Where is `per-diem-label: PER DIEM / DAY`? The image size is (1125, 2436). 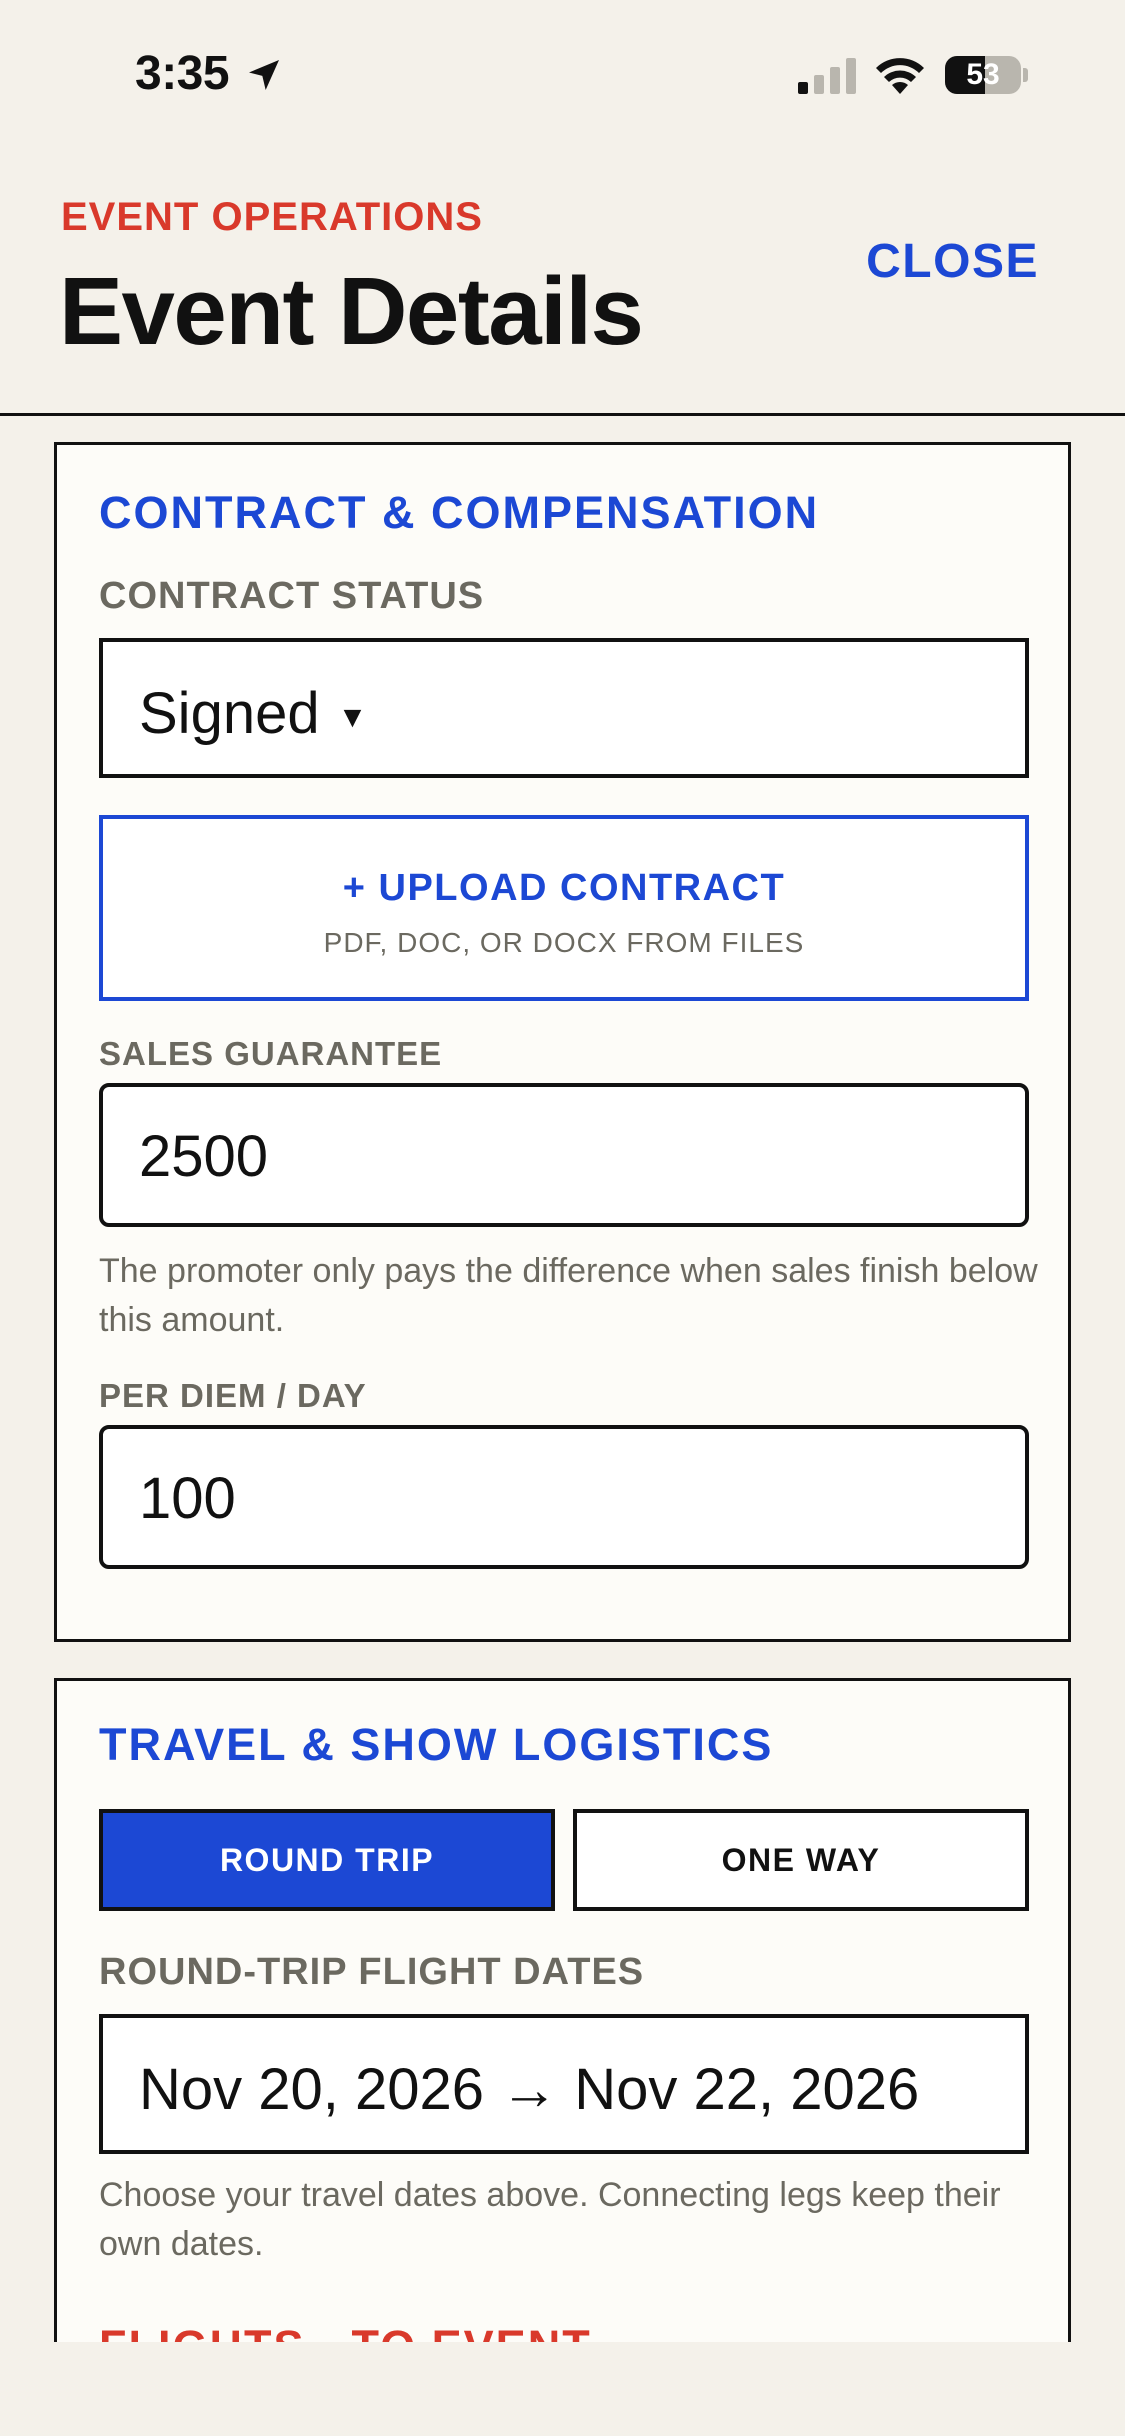 per-diem-label: PER DIEM / DAY is located at coordinates (233, 1395).